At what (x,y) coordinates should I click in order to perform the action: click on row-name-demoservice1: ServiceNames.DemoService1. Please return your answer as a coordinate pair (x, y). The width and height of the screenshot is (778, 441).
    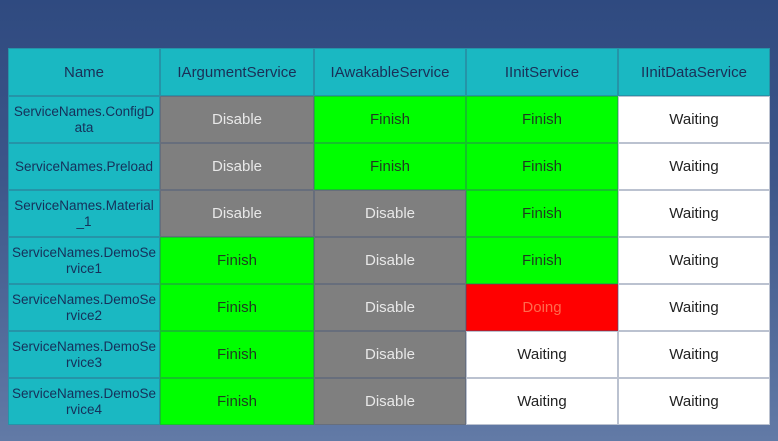
    Looking at the image, I should click on (84, 260).